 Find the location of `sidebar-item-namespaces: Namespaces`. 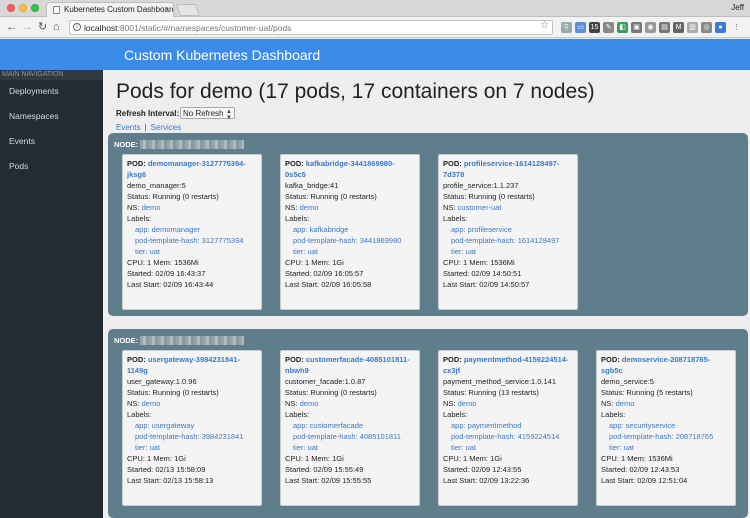

sidebar-item-namespaces: Namespaces is located at coordinates (34, 116).